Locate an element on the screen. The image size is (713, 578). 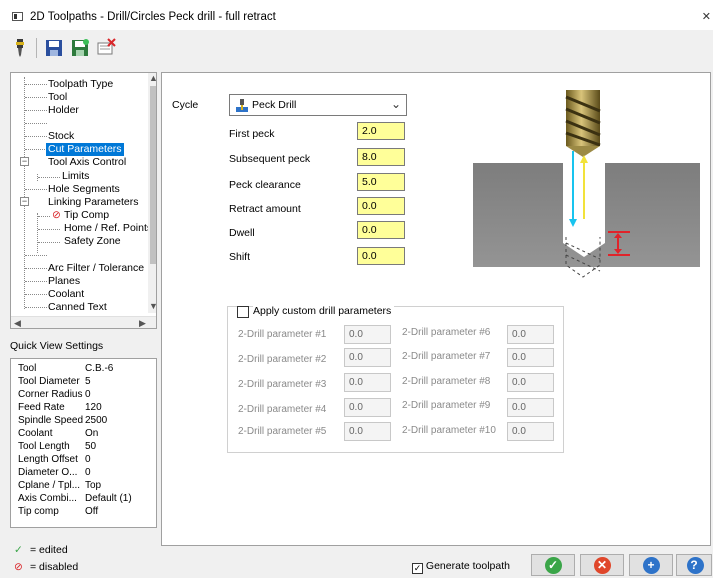
cancel-glyph: ✕ is located at coordinates (602, 565).